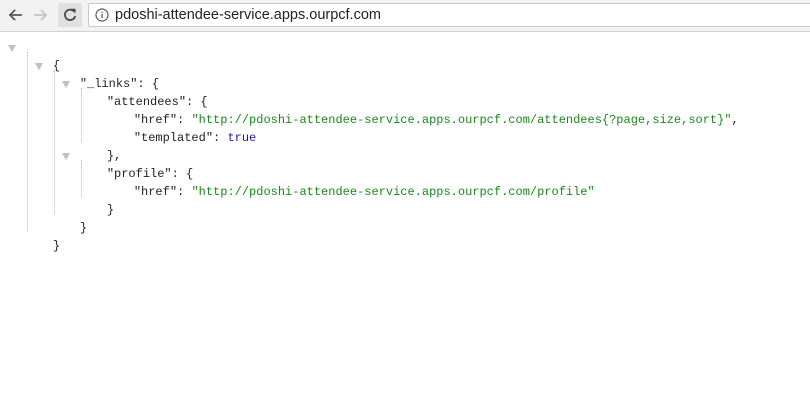 This screenshot has width=810, height=419. What do you see at coordinates (12, 48) in the screenshot?
I see `collapse-root-icon` at bounding box center [12, 48].